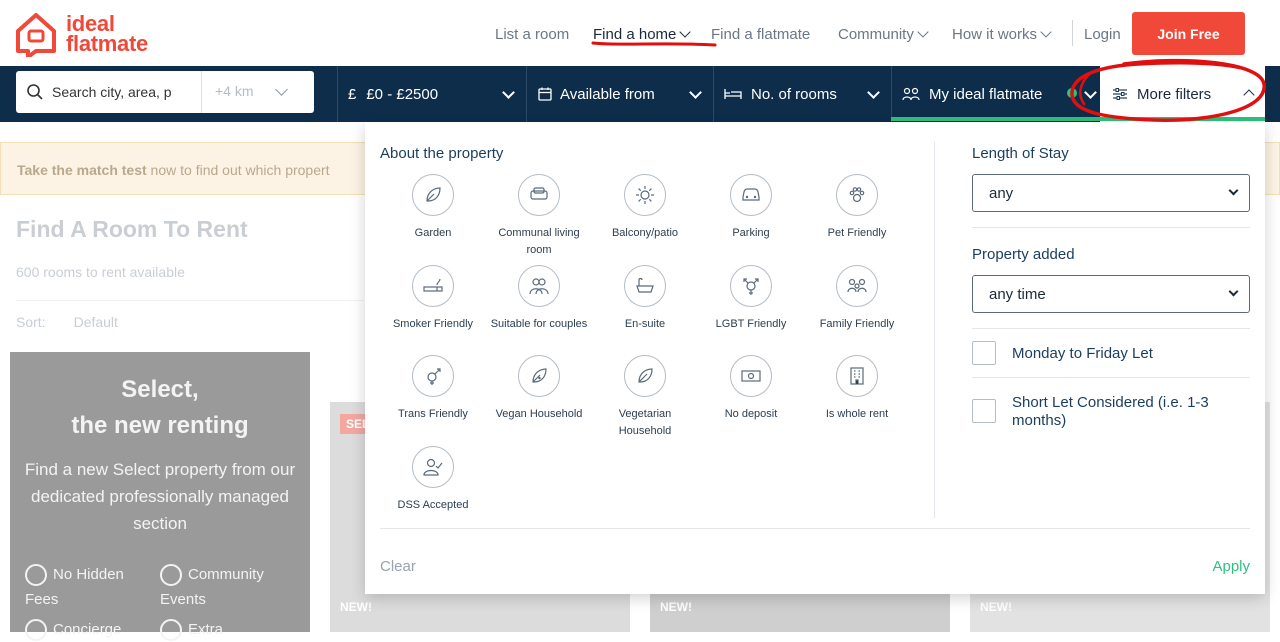  I want to click on rooms-count: 600 rooms to rent available, so click(100, 272).